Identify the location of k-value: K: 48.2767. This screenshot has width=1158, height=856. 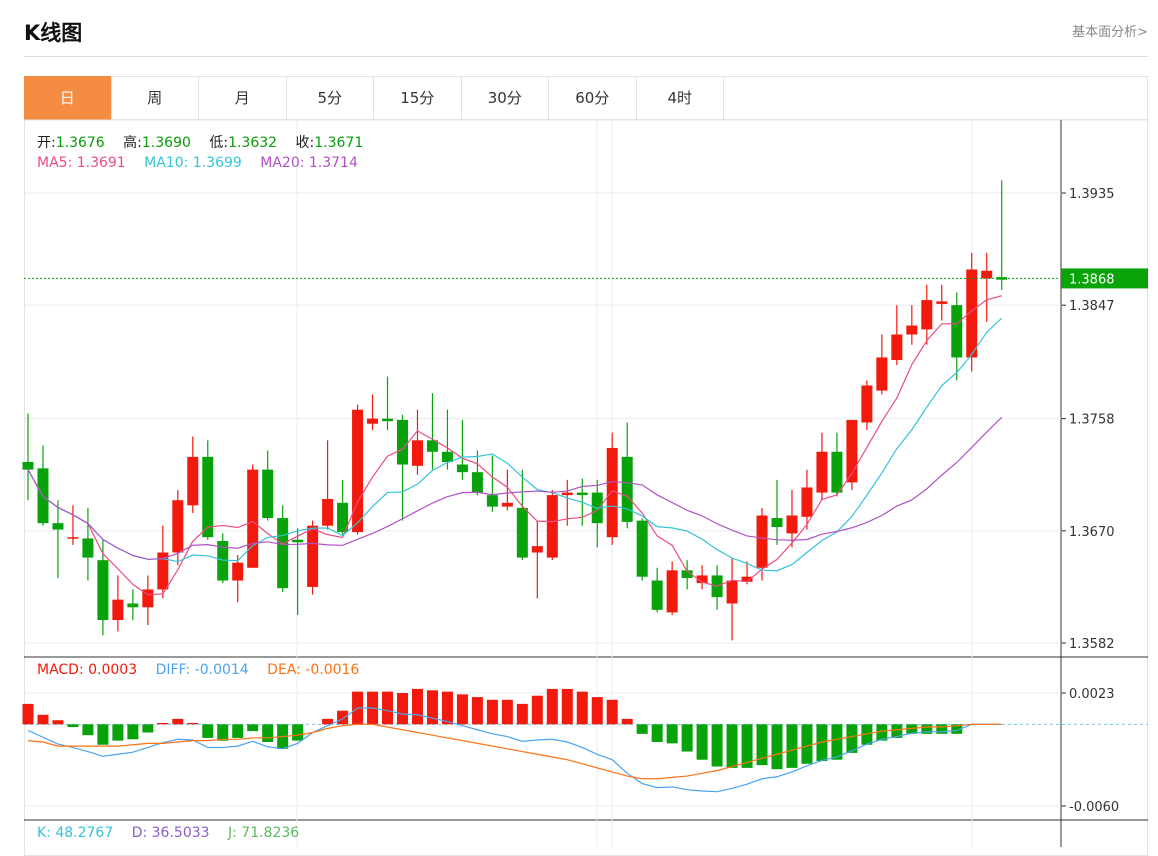
(75, 833).